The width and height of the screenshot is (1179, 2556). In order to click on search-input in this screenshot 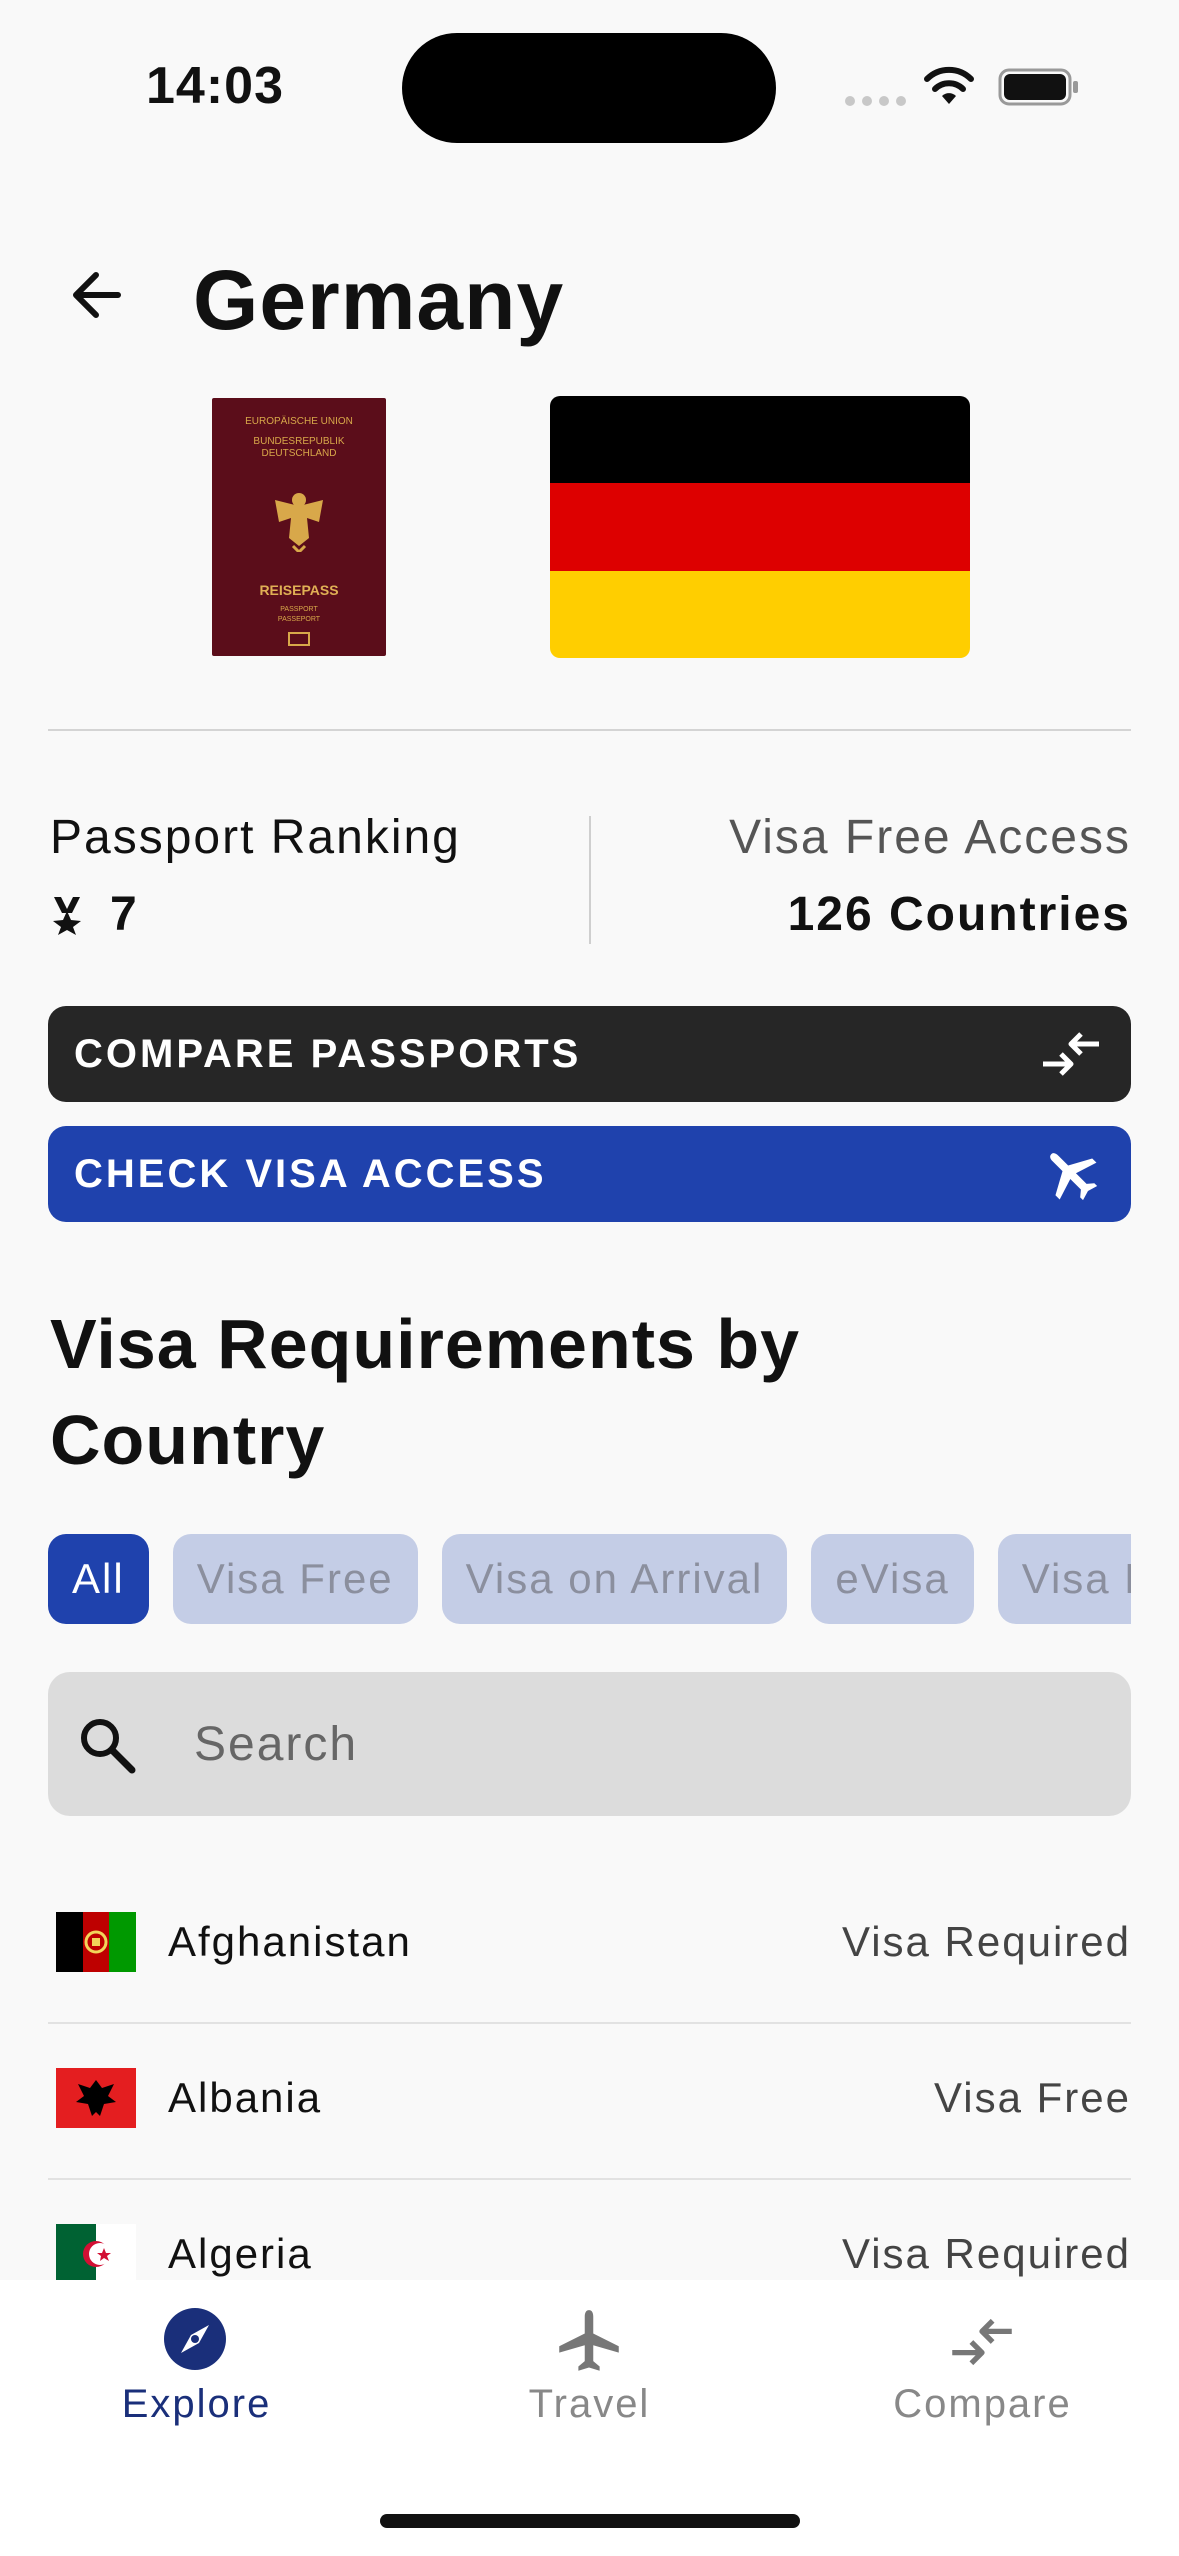, I will do `click(644, 1744)`.